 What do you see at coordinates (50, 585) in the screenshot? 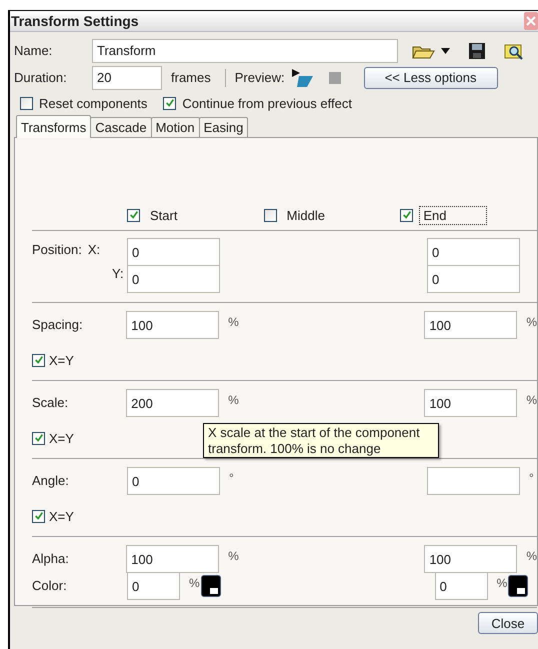
I see `field-label: Color:` at bounding box center [50, 585].